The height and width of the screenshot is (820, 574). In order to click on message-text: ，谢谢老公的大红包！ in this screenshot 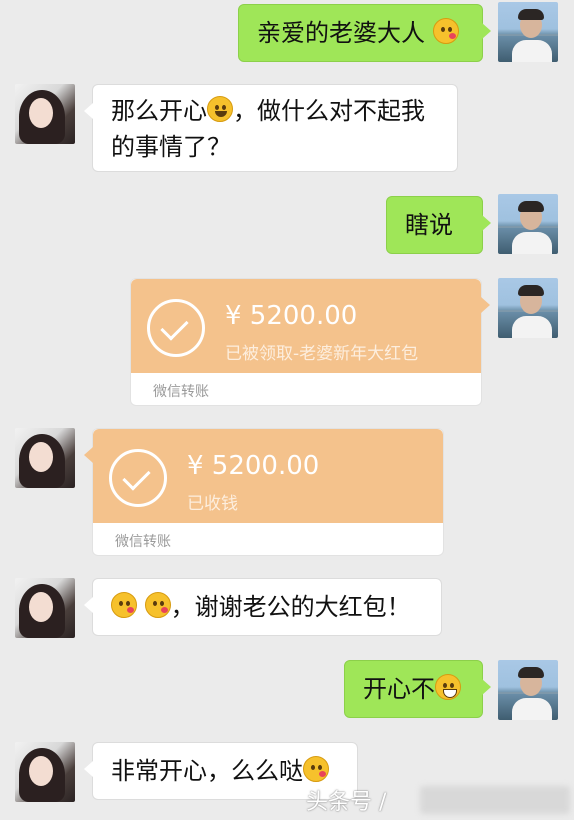, I will do `click(290, 607)`.